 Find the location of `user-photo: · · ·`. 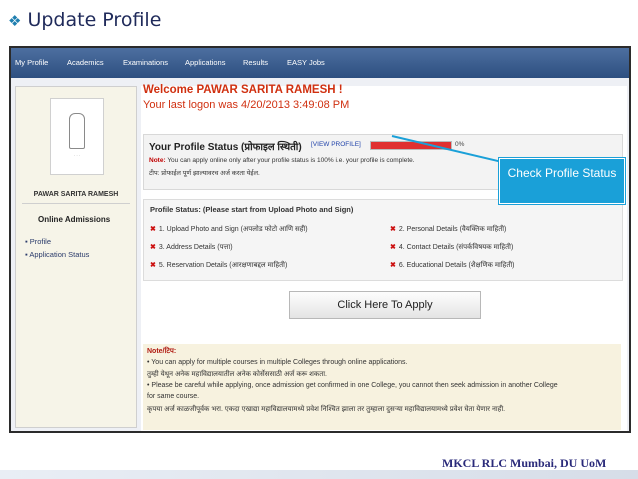

user-photo: · · · is located at coordinates (77, 136).